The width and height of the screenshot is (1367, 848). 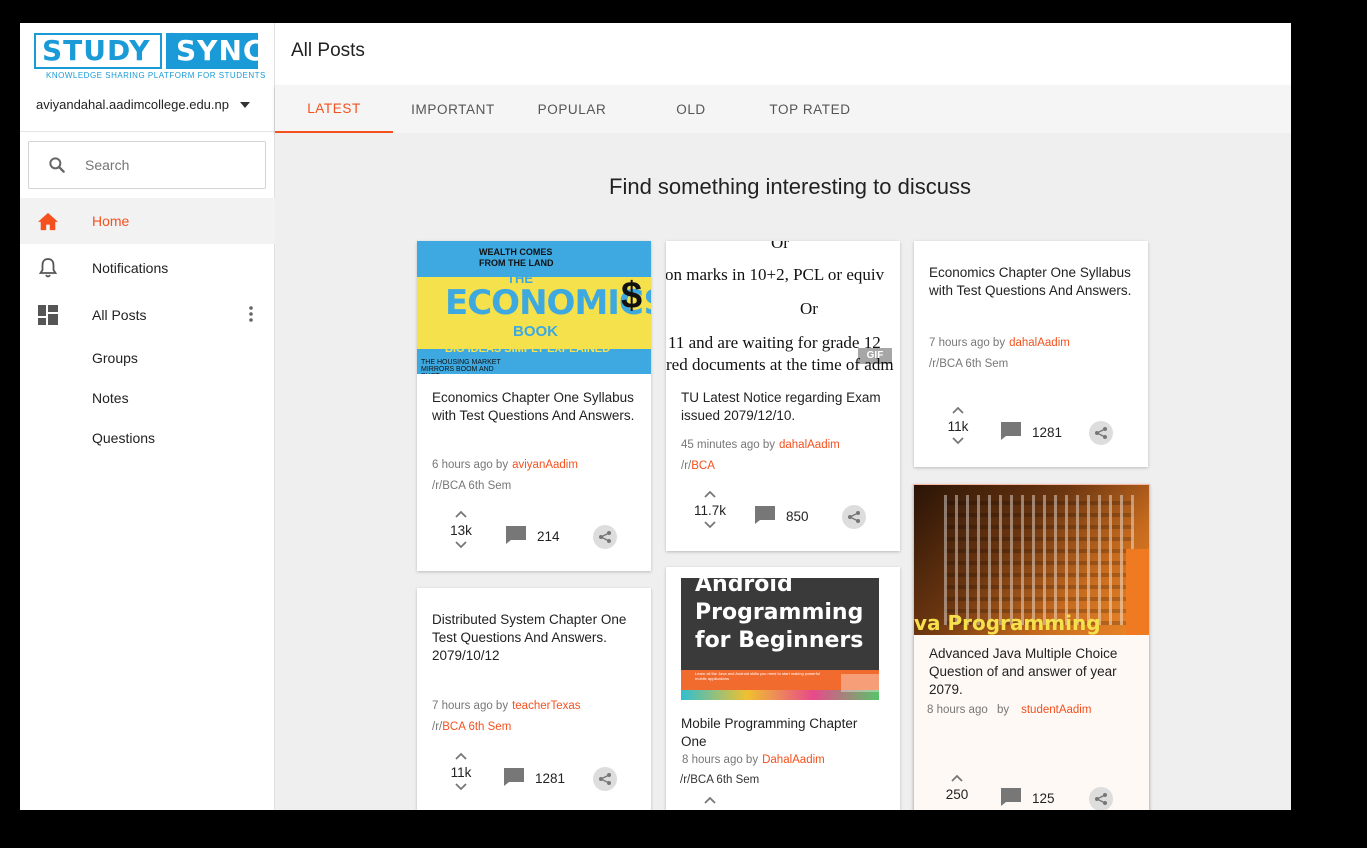 I want to click on thumb-overlay, so click(x=860, y=683).